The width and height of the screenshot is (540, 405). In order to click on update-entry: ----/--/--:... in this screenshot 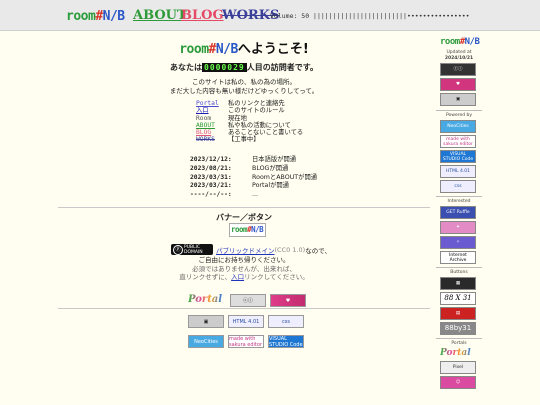, I will do `click(253, 195)`.